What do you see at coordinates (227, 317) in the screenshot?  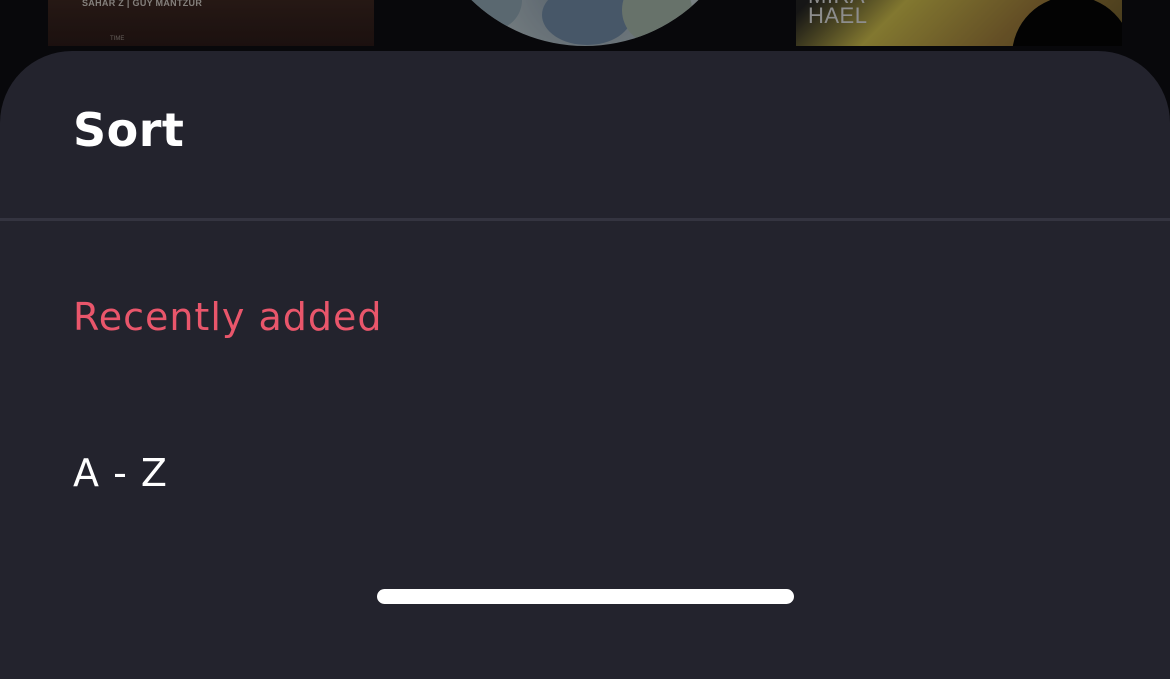 I see `sort-option-recently-added: Recently added` at bounding box center [227, 317].